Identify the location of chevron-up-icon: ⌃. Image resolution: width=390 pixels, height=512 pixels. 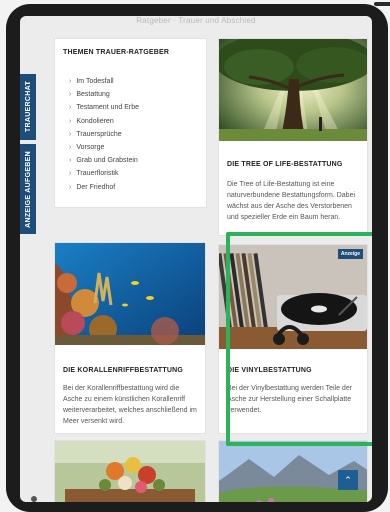
(348, 479).